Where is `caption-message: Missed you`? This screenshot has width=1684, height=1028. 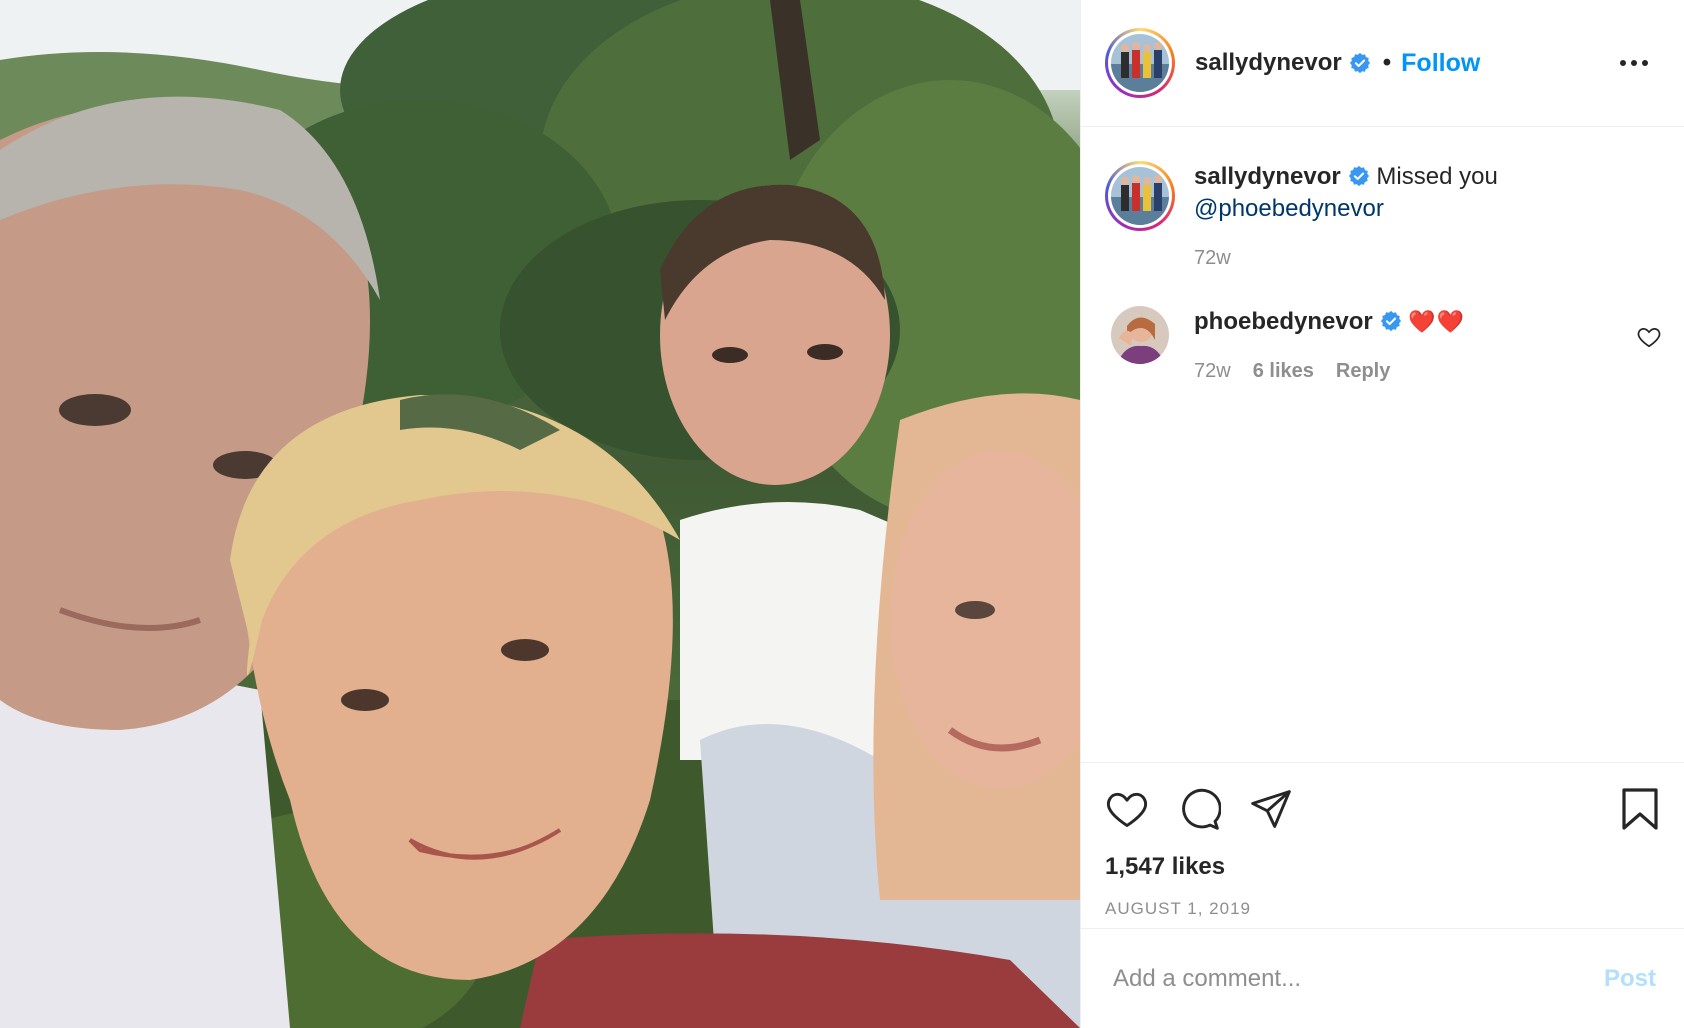
caption-message: Missed you is located at coordinates (1437, 176).